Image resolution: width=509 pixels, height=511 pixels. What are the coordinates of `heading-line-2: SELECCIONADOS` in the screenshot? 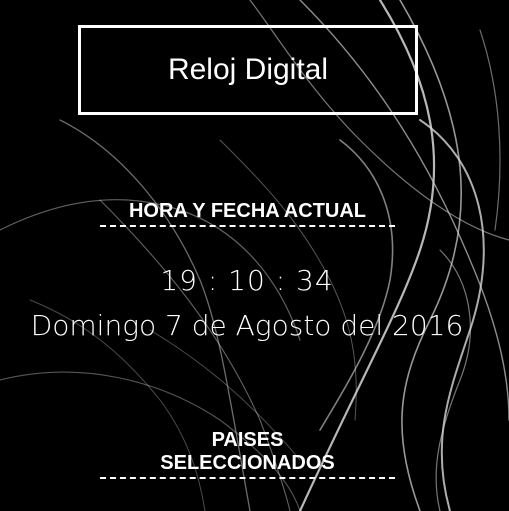 It's located at (247, 463).